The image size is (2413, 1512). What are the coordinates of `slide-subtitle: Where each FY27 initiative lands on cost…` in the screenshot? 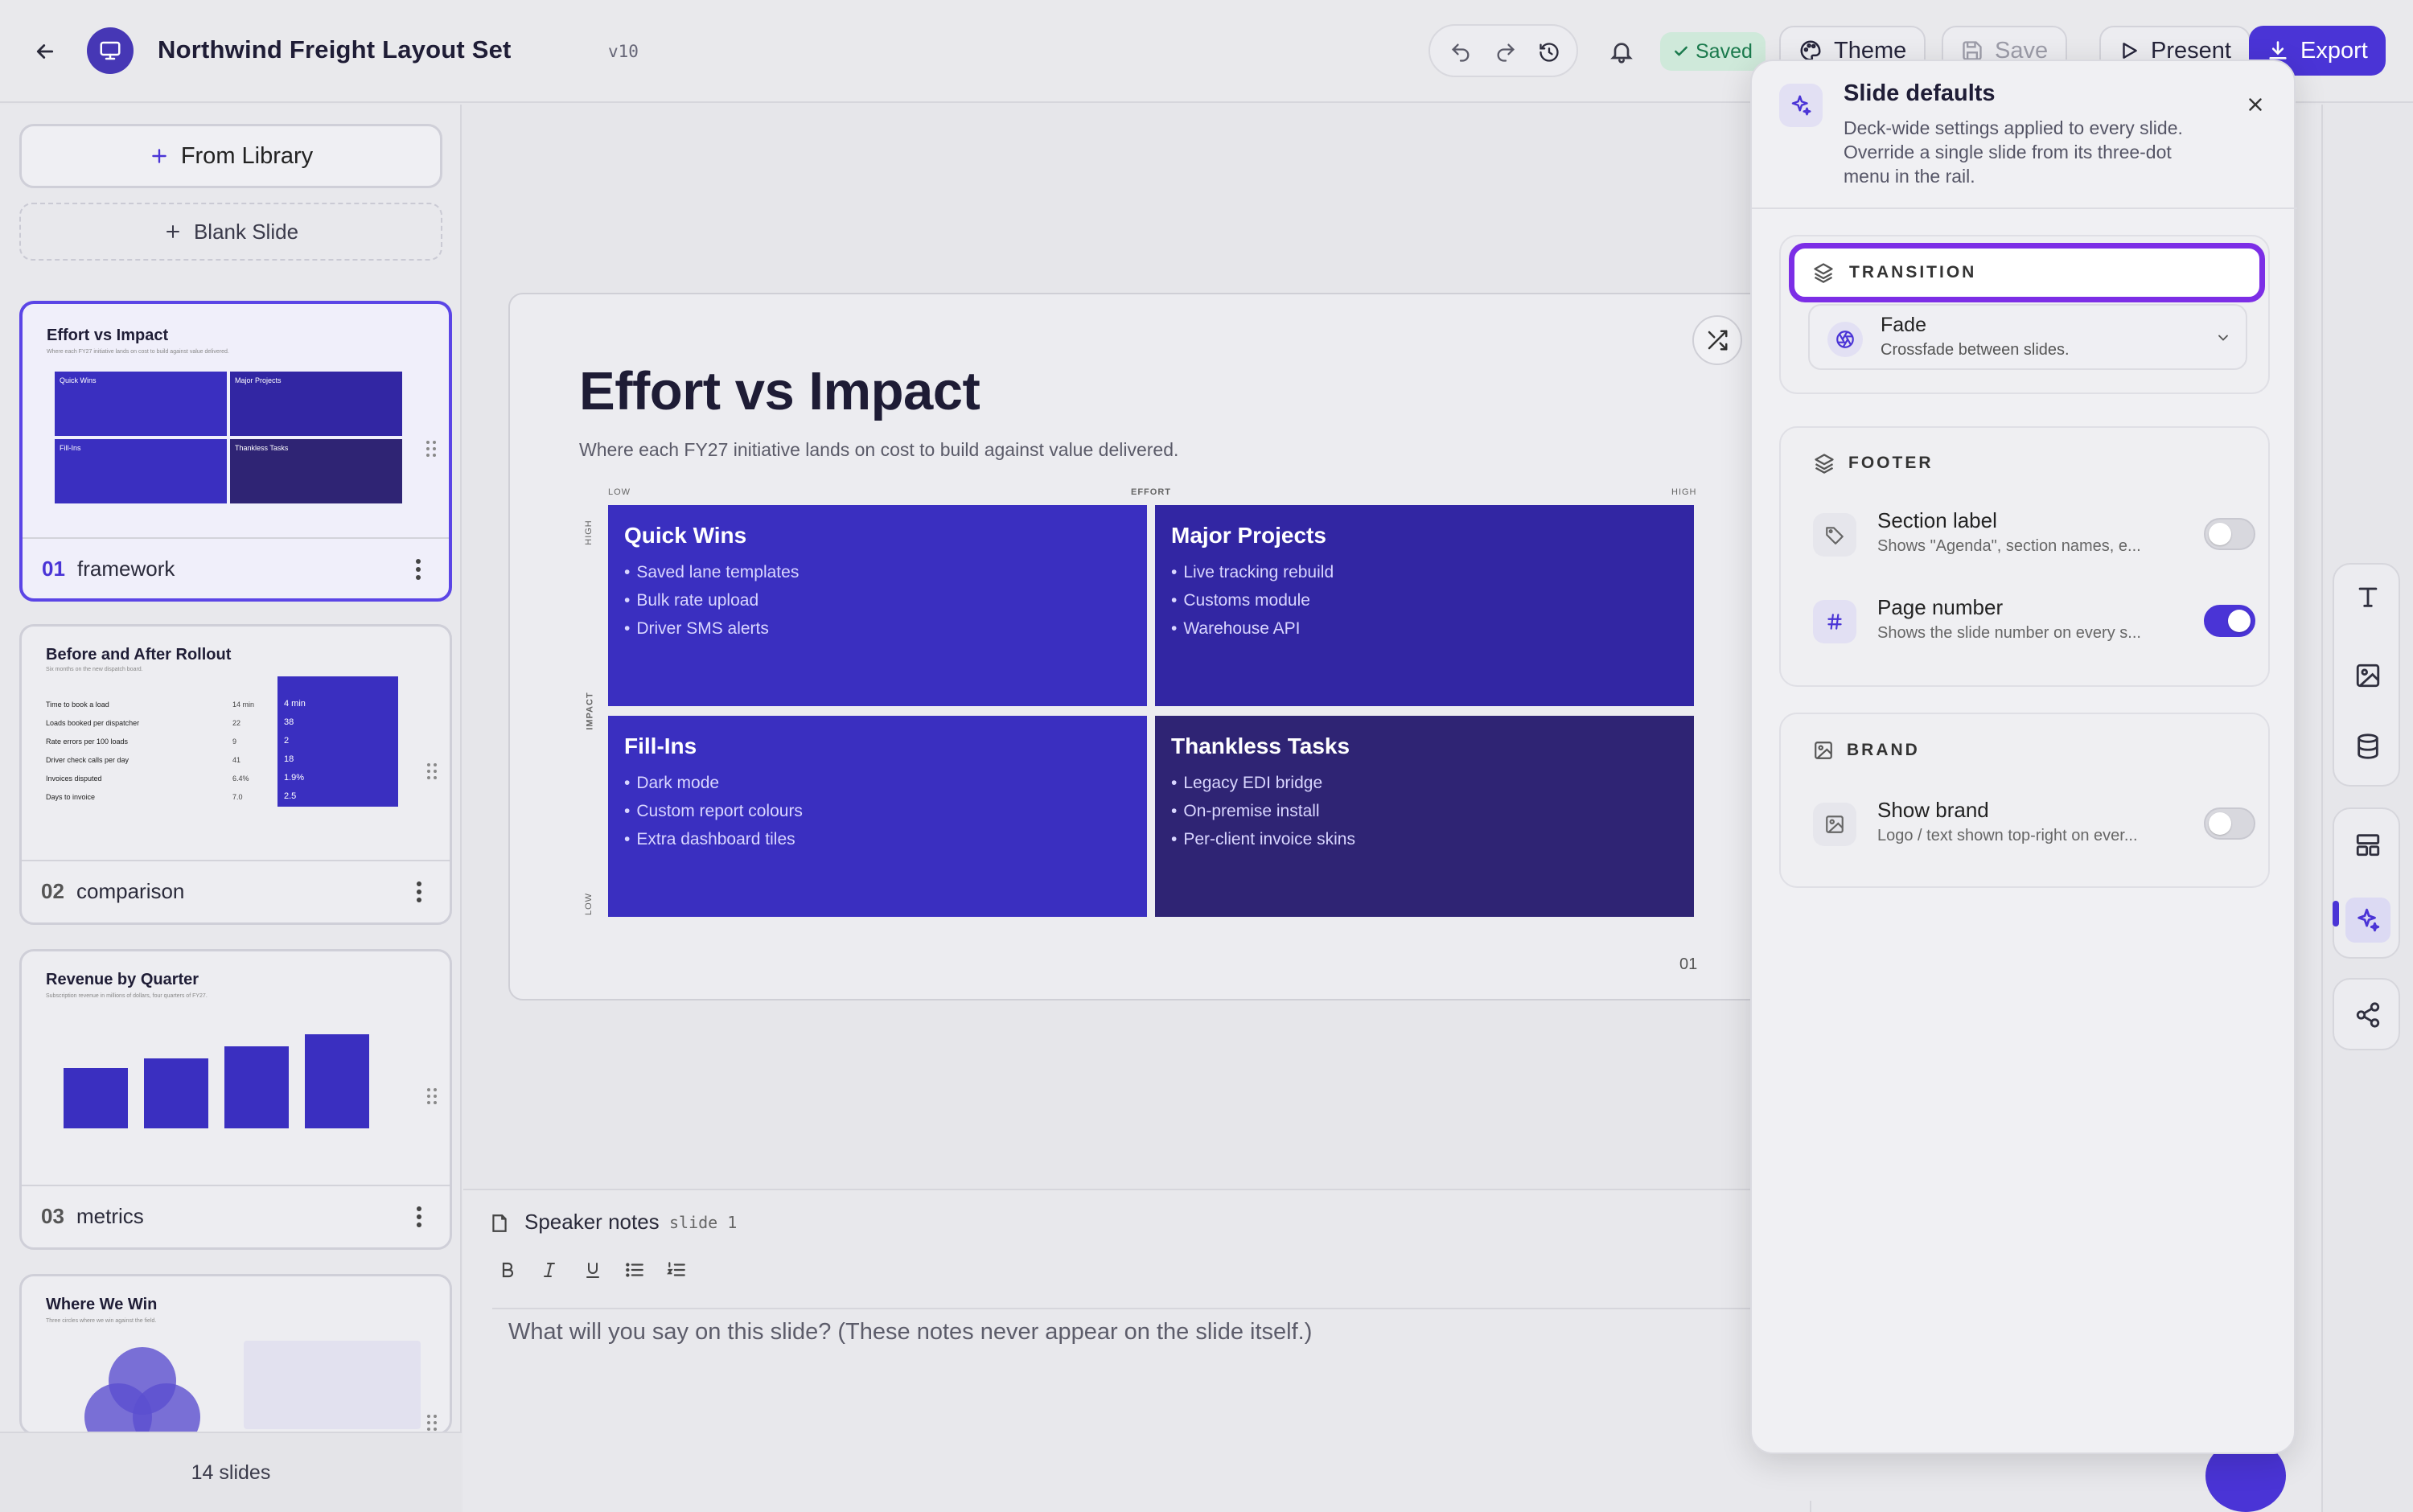 It's located at (879, 450).